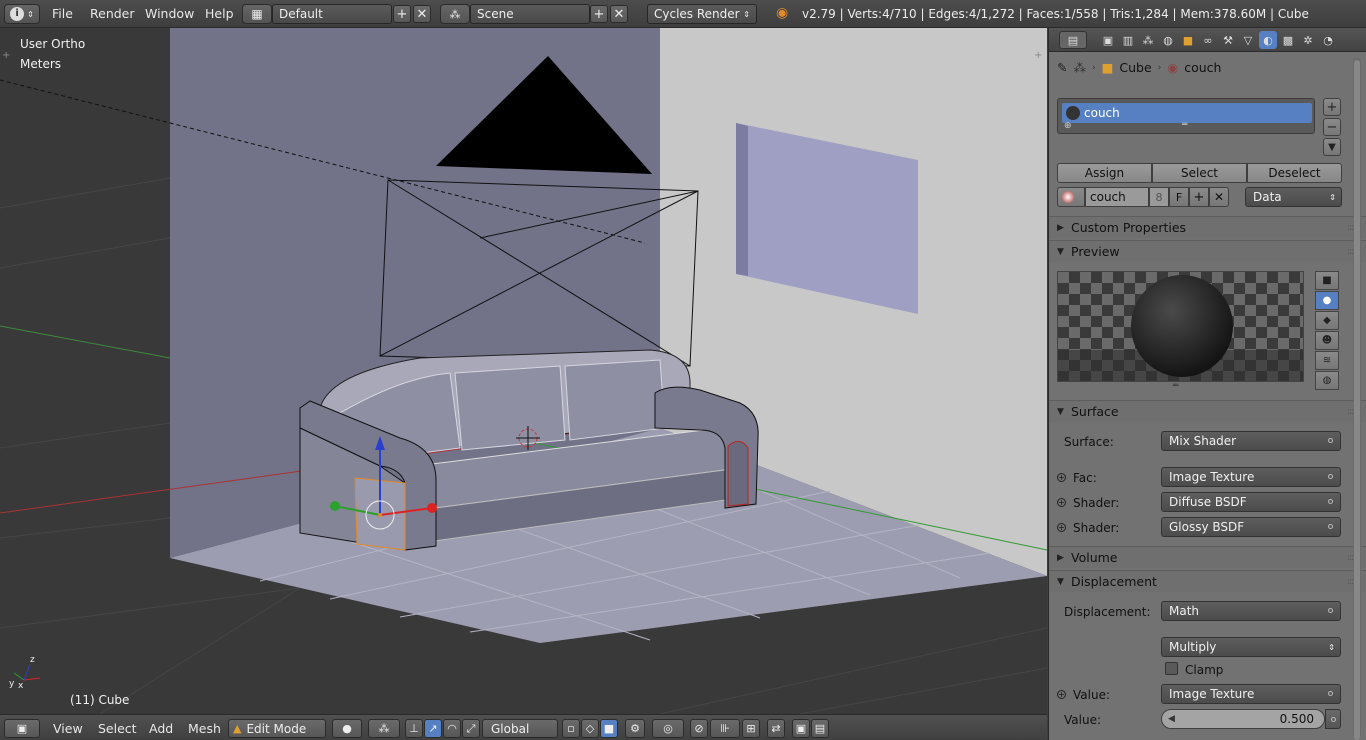 The width and height of the screenshot is (1366, 740). I want to click on properties-scrollbar, so click(1357, 399).